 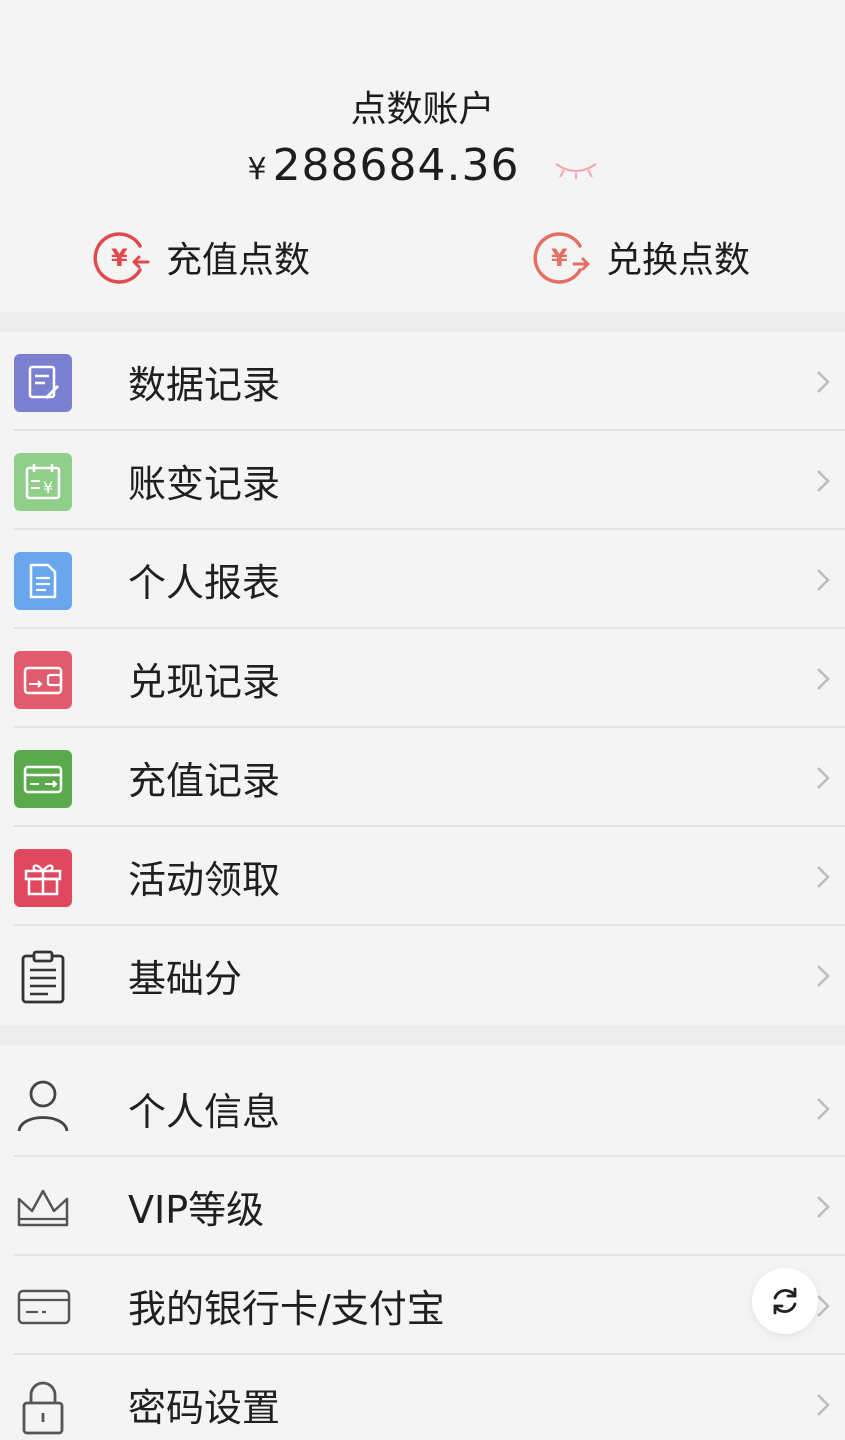 What do you see at coordinates (678, 260) in the screenshot?
I see `exchange-points-label: 兑换点数` at bounding box center [678, 260].